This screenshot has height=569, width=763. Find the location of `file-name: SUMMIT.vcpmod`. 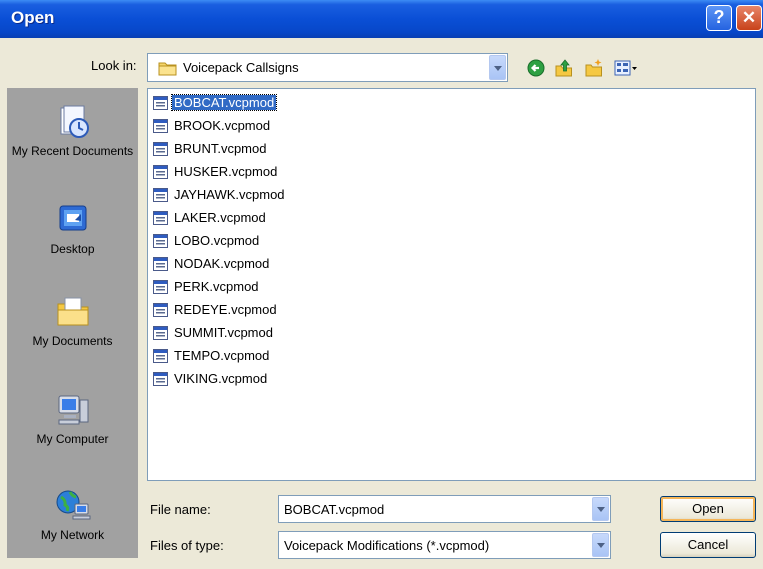

file-name: SUMMIT.vcpmod is located at coordinates (223, 332).